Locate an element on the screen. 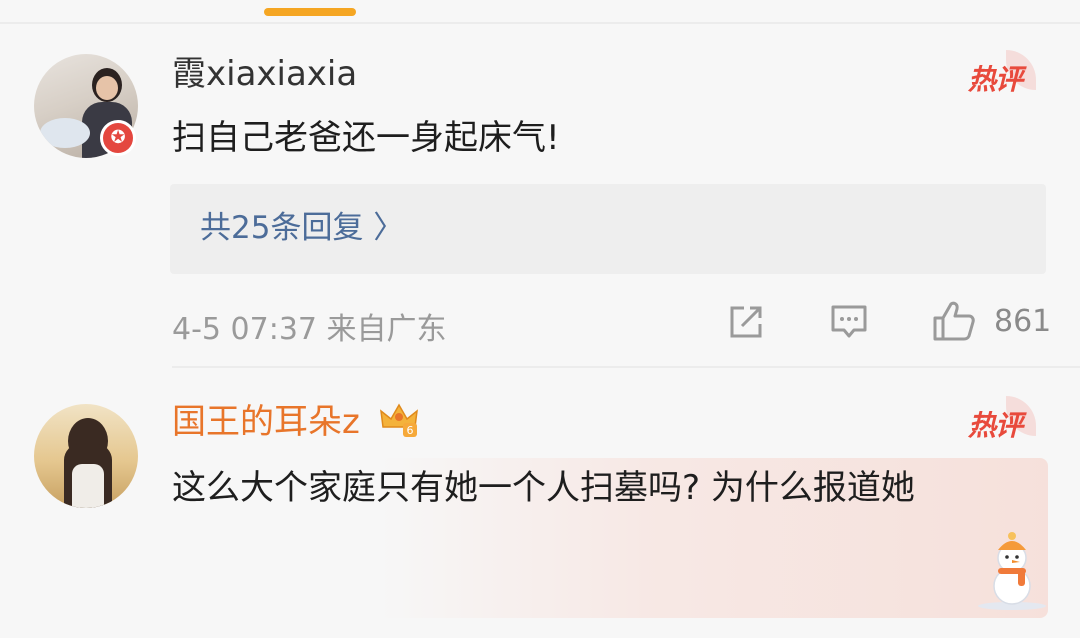 The width and height of the screenshot is (1080, 638). username: 霞xiaxiaxia is located at coordinates (264, 74).